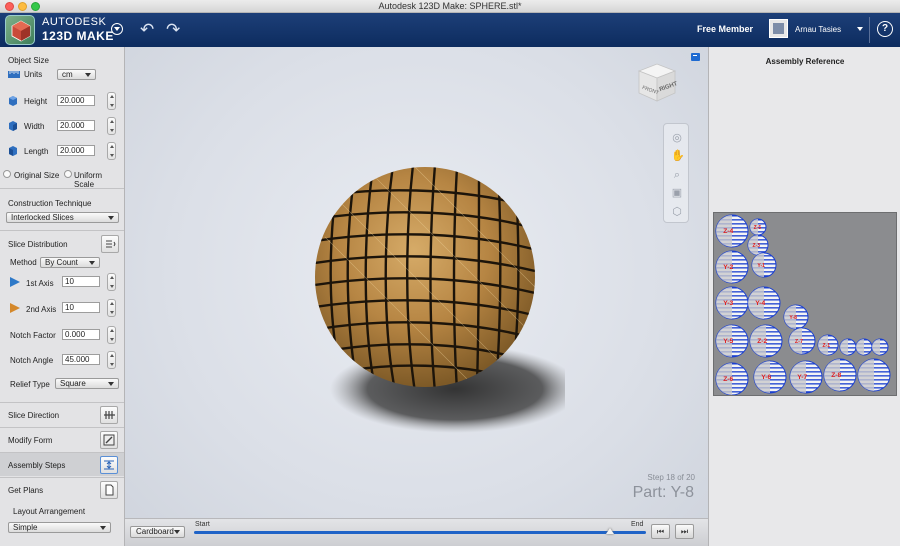 The image size is (900, 546). I want to click on zoom-icon: ⌕, so click(677, 175).